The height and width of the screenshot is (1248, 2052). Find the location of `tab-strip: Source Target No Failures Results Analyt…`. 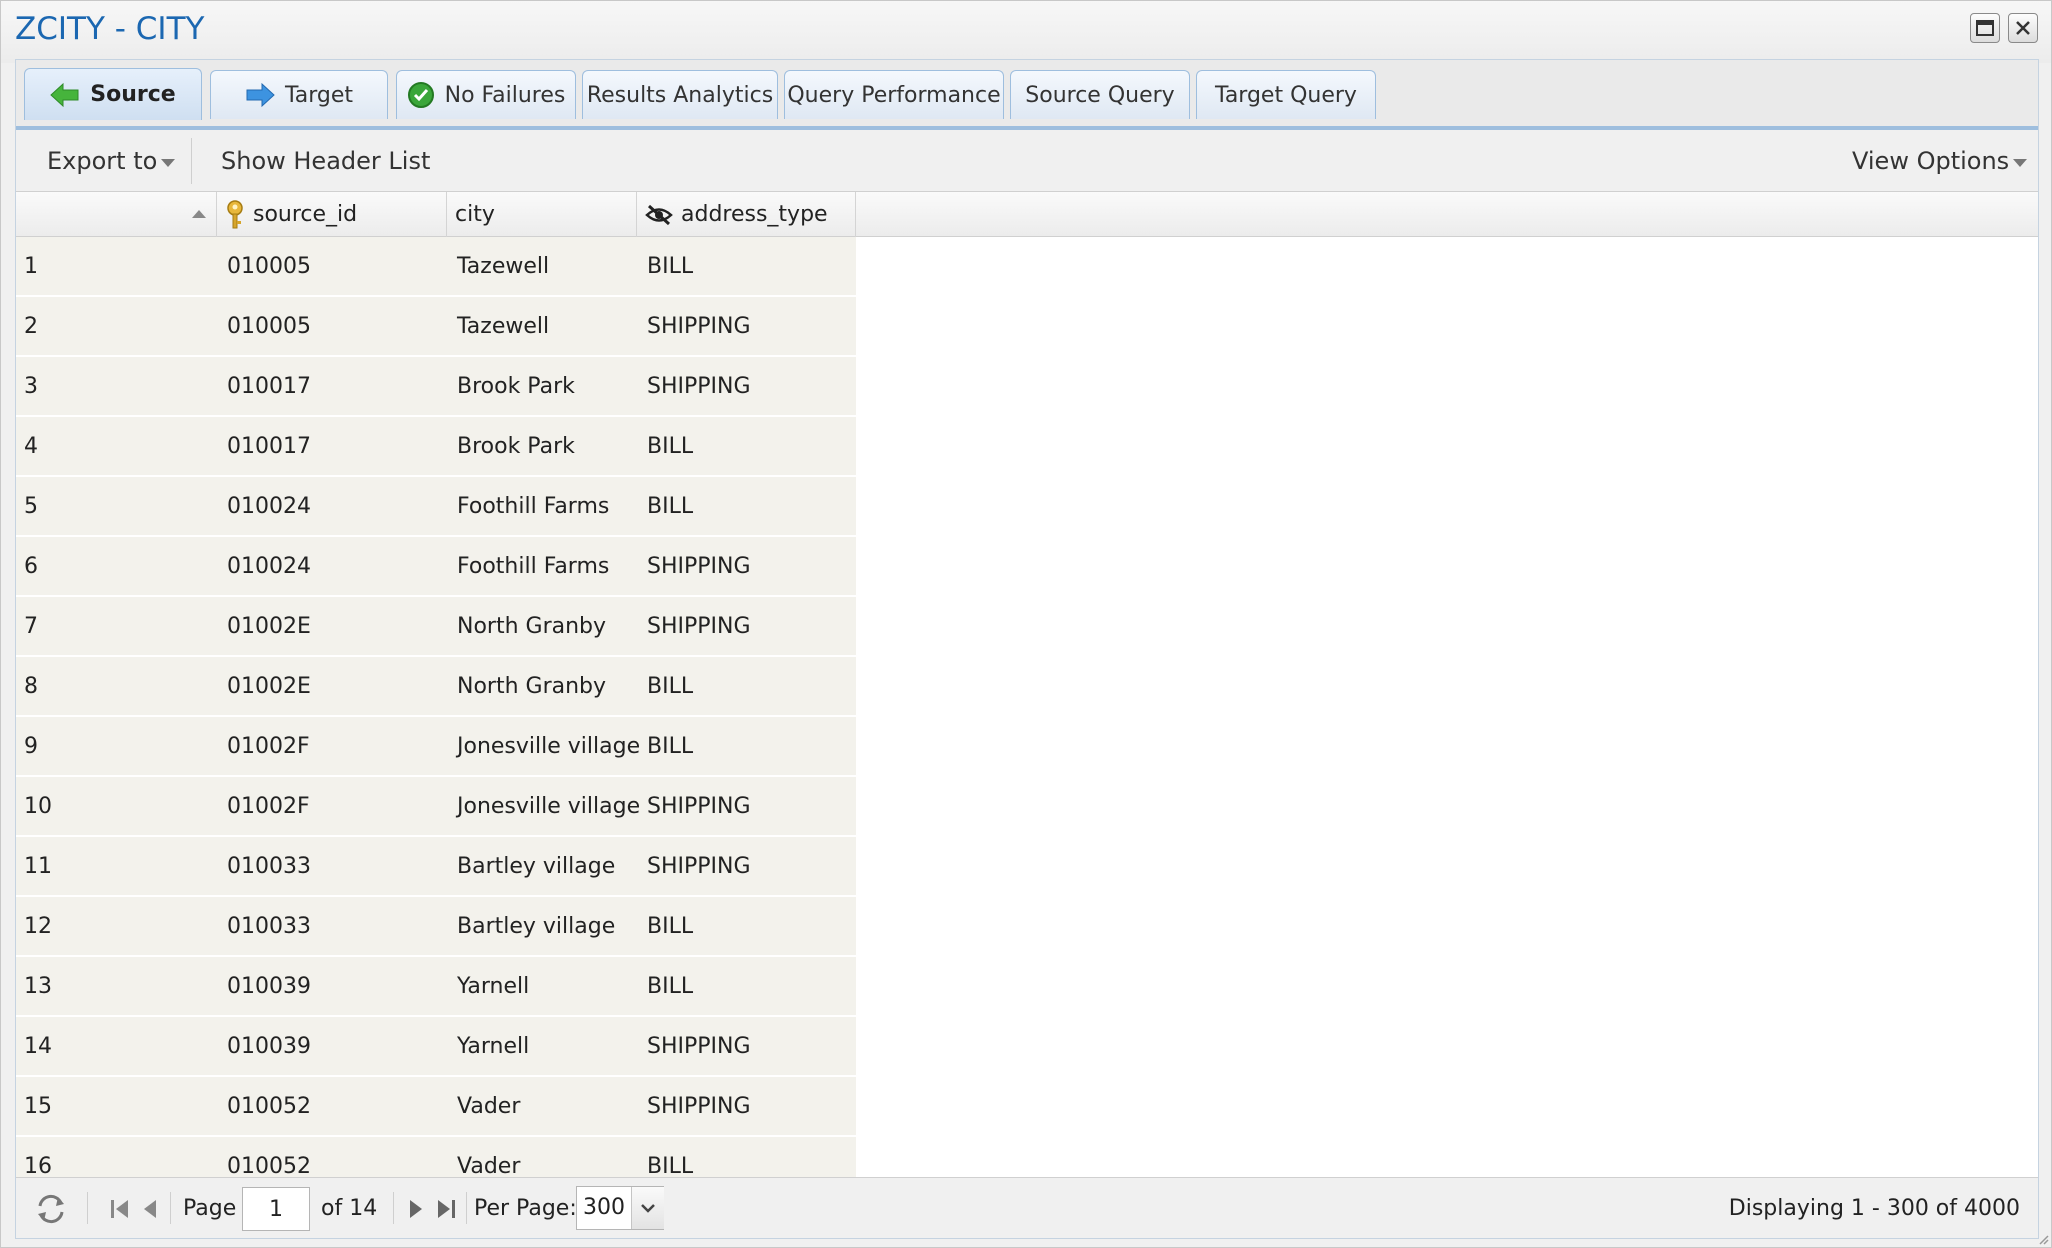

tab-strip: Source Target No Failures Results Analyt… is located at coordinates (1027, 95).